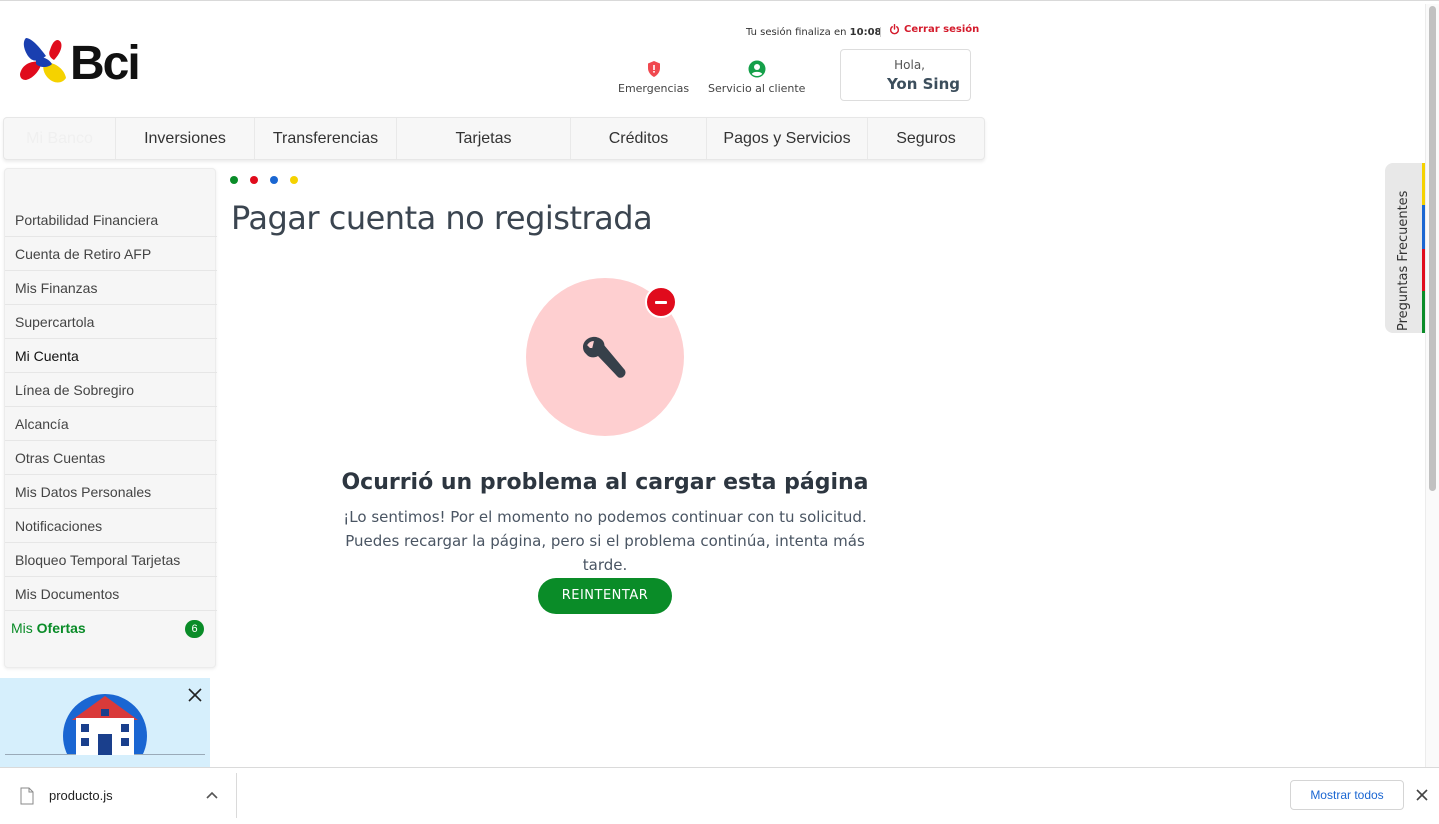 This screenshot has height=824, width=1439. What do you see at coordinates (111, 458) in the screenshot?
I see `sidebar-item-otras-cuentas: Otras Cuentas` at bounding box center [111, 458].